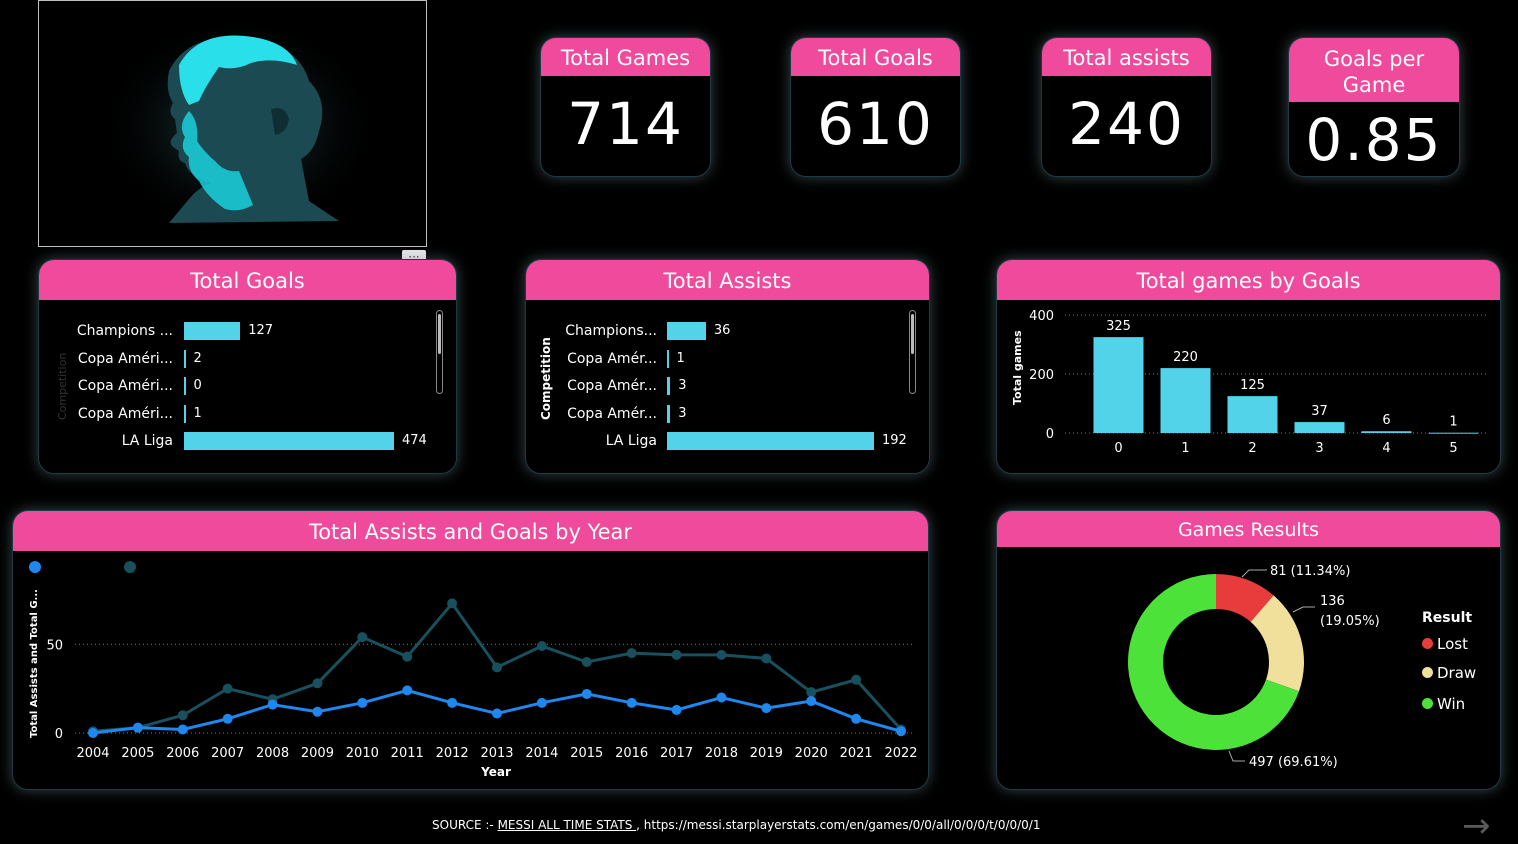 This screenshot has width=1518, height=844. Describe the element at coordinates (130, 567) in the screenshot. I see `legend-marker` at that location.